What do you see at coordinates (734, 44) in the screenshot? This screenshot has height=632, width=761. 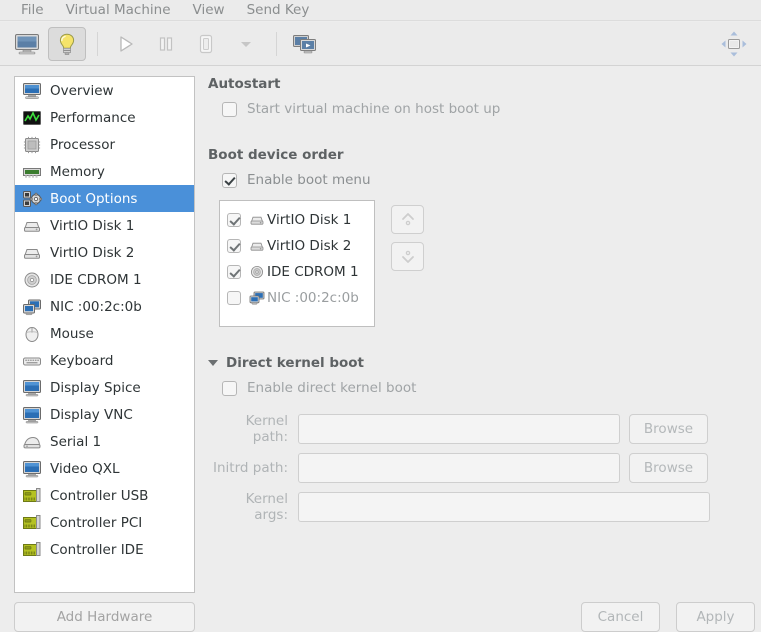 I see `fullscreen-button` at bounding box center [734, 44].